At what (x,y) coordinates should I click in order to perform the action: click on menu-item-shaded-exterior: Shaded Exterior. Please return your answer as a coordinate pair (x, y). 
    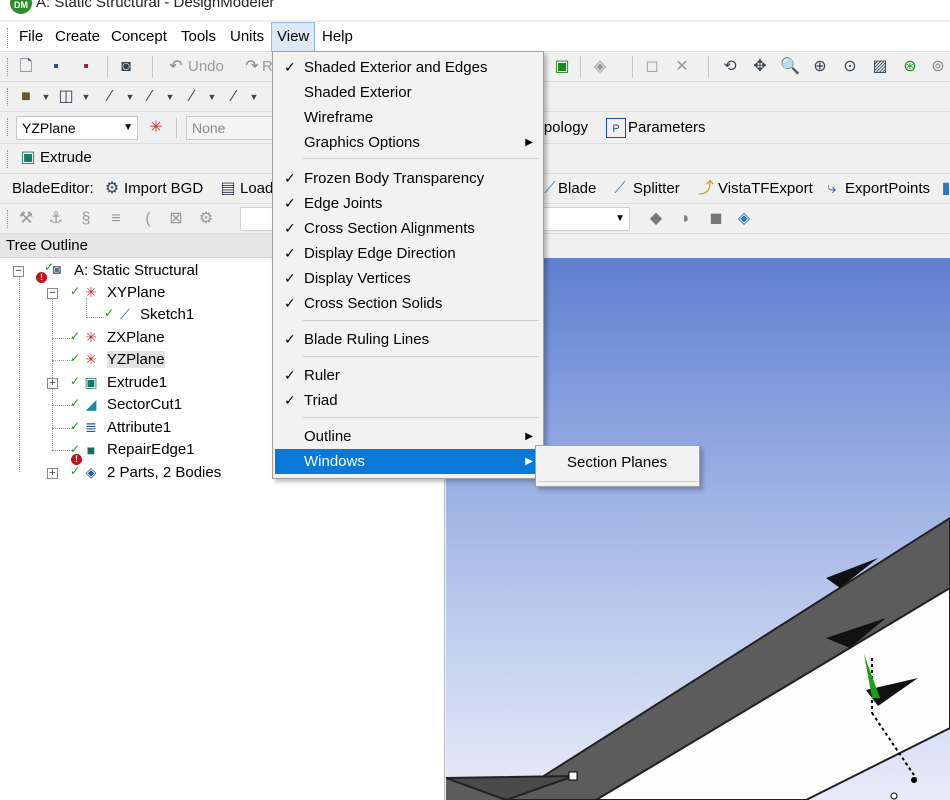
    Looking at the image, I should click on (408, 92).